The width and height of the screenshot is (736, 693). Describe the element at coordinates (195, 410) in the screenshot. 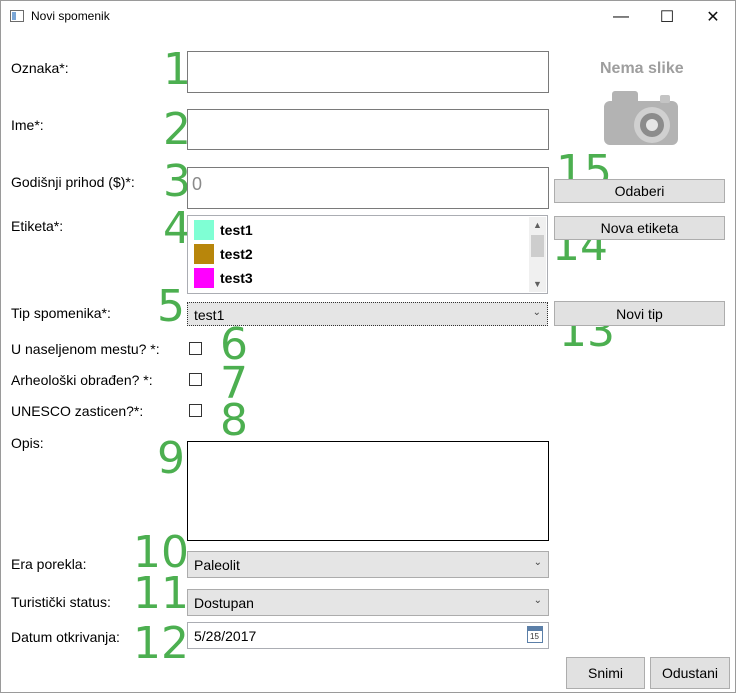

I see `unesco-checkbox` at that location.